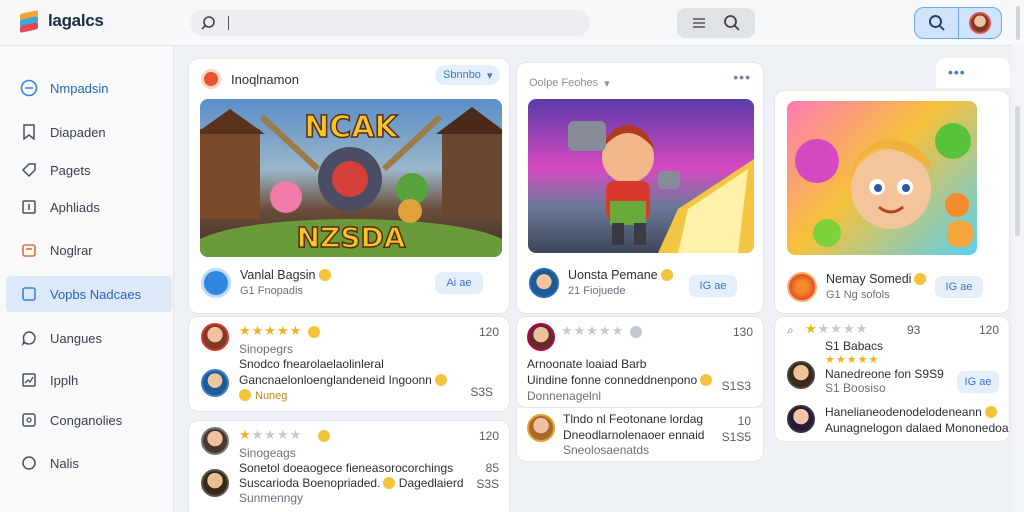 The width and height of the screenshot is (1024, 512). Describe the element at coordinates (858, 295) in the screenshot. I see `app-subtitle: G1 Ng sofols` at that location.